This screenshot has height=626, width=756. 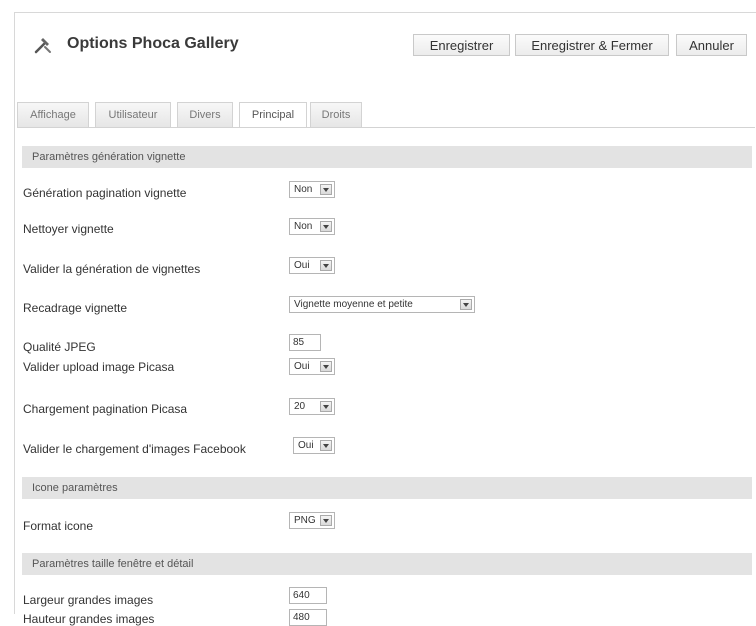 What do you see at coordinates (88, 600) in the screenshot?
I see `large-width-label: Largeur grandes images` at bounding box center [88, 600].